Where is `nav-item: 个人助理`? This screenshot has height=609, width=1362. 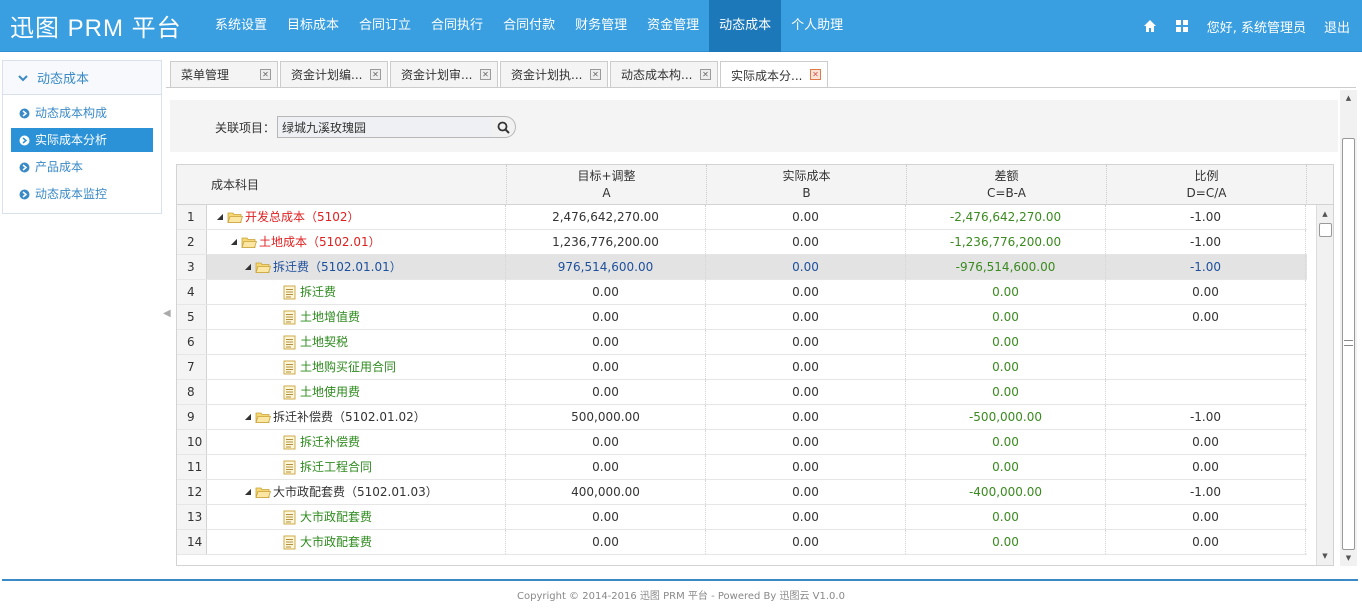 nav-item: 个人助理 is located at coordinates (817, 26).